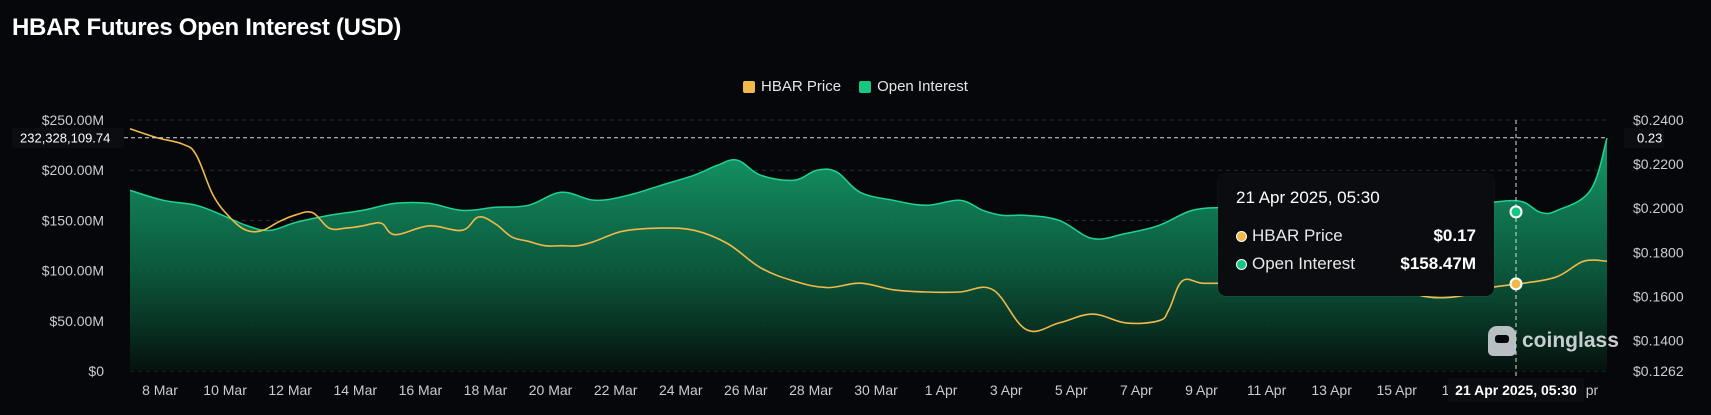 The width and height of the screenshot is (1711, 415). Describe the element at coordinates (1136, 390) in the screenshot. I see `x-tick-label: 7 Apr` at that location.